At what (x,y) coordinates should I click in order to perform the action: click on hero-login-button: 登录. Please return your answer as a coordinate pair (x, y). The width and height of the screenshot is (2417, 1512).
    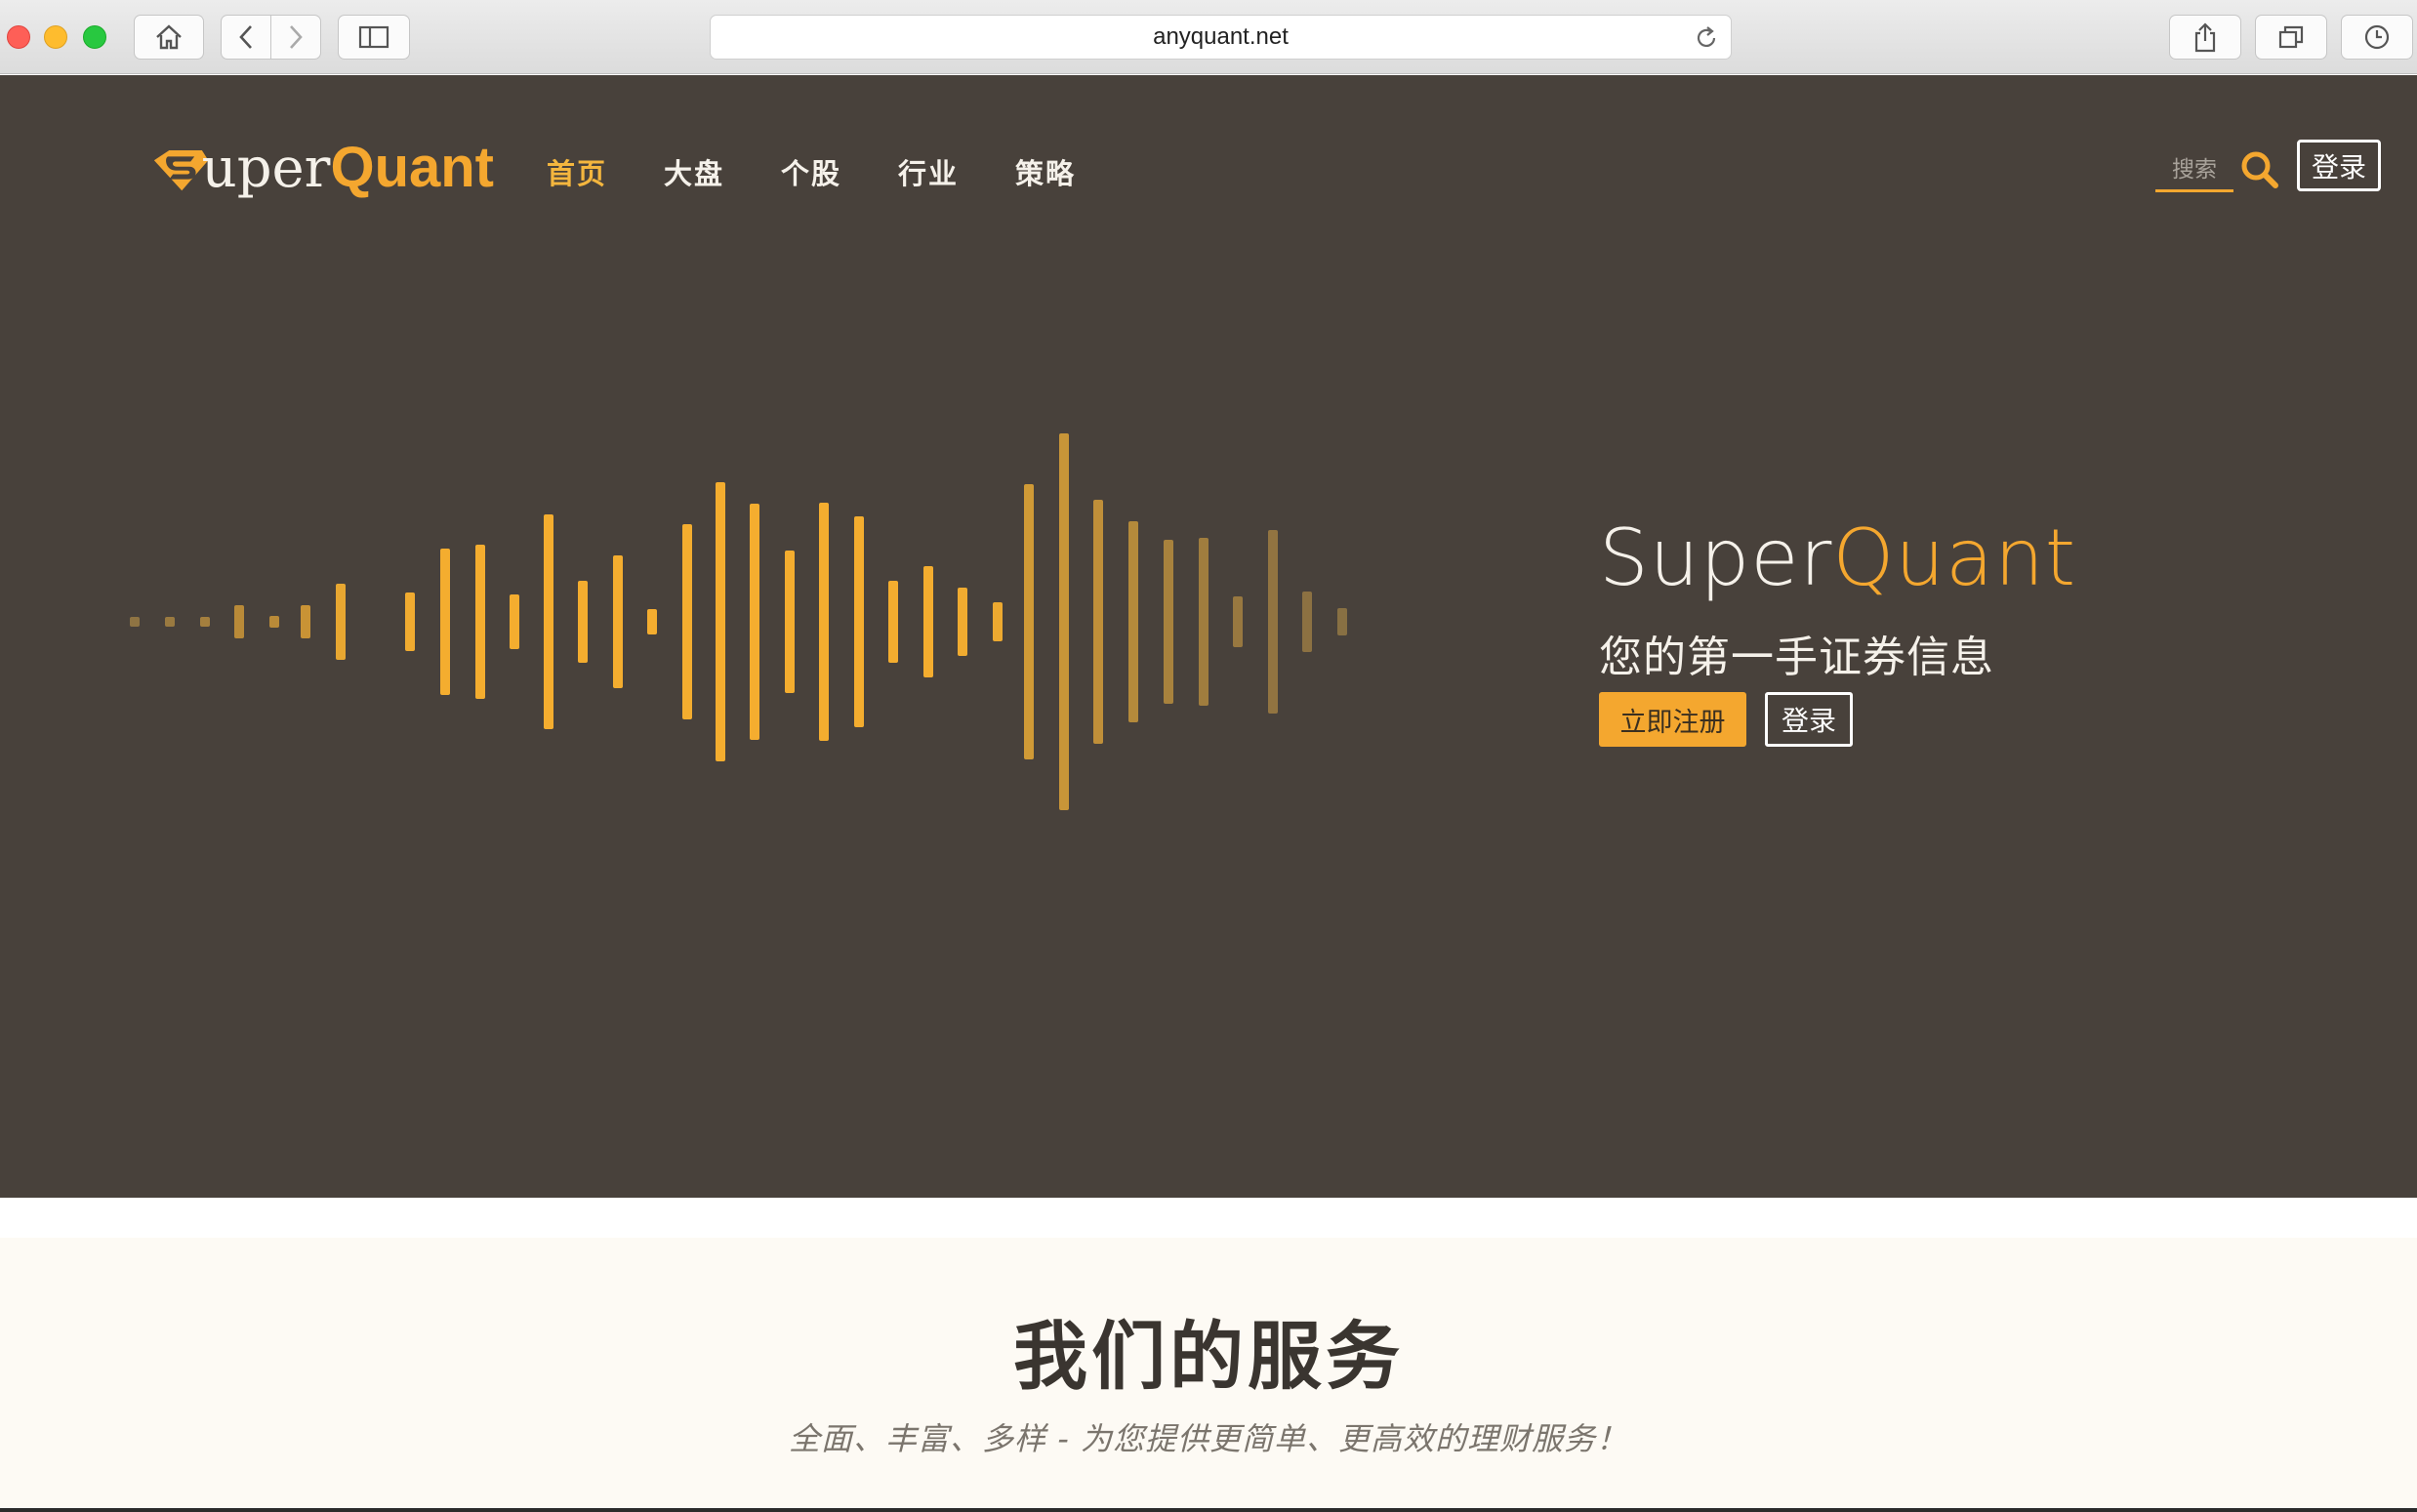
    Looking at the image, I should click on (1809, 719).